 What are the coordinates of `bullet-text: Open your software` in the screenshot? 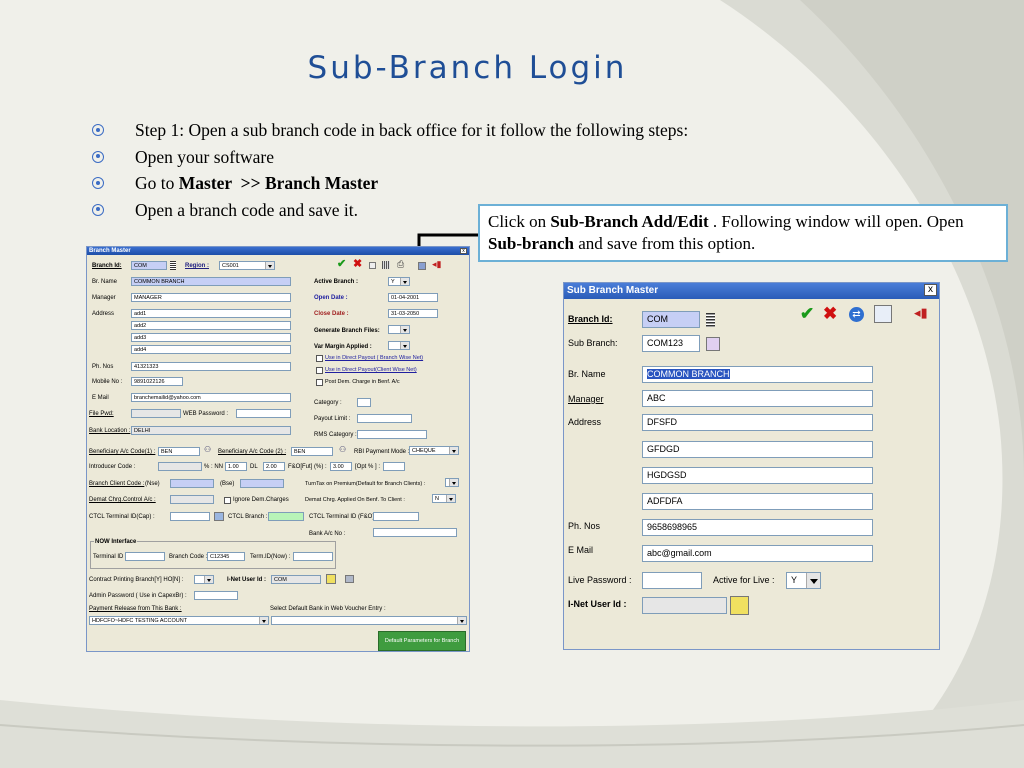 It's located at (204, 156).